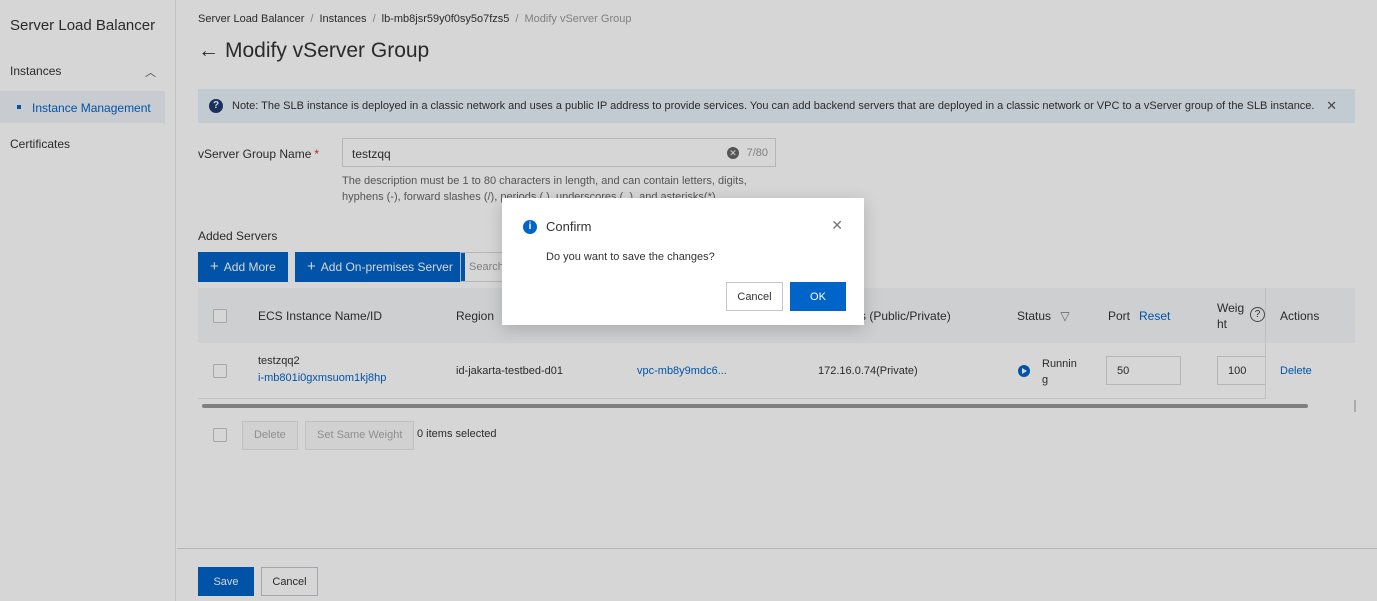  I want to click on dialog-ok-button: OK, so click(818, 296).